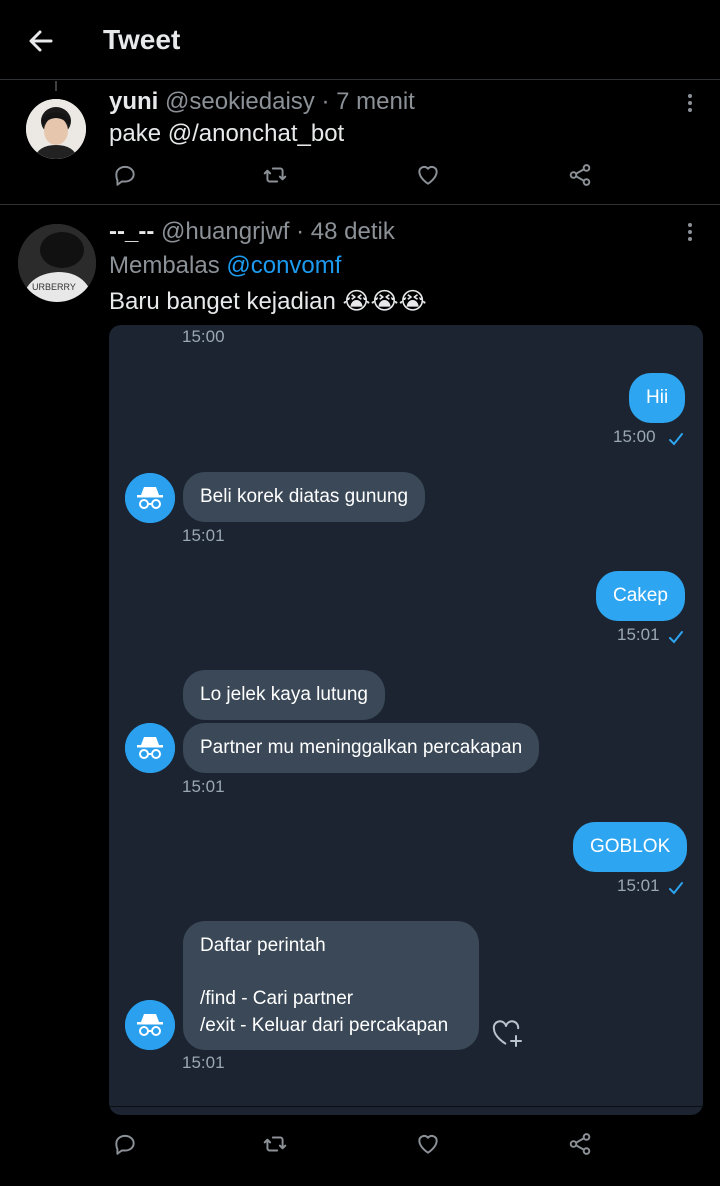 This screenshot has height=1186, width=720. What do you see at coordinates (304, 497) in the screenshot?
I see `incoming-message: Beli korek diatas gunung` at bounding box center [304, 497].